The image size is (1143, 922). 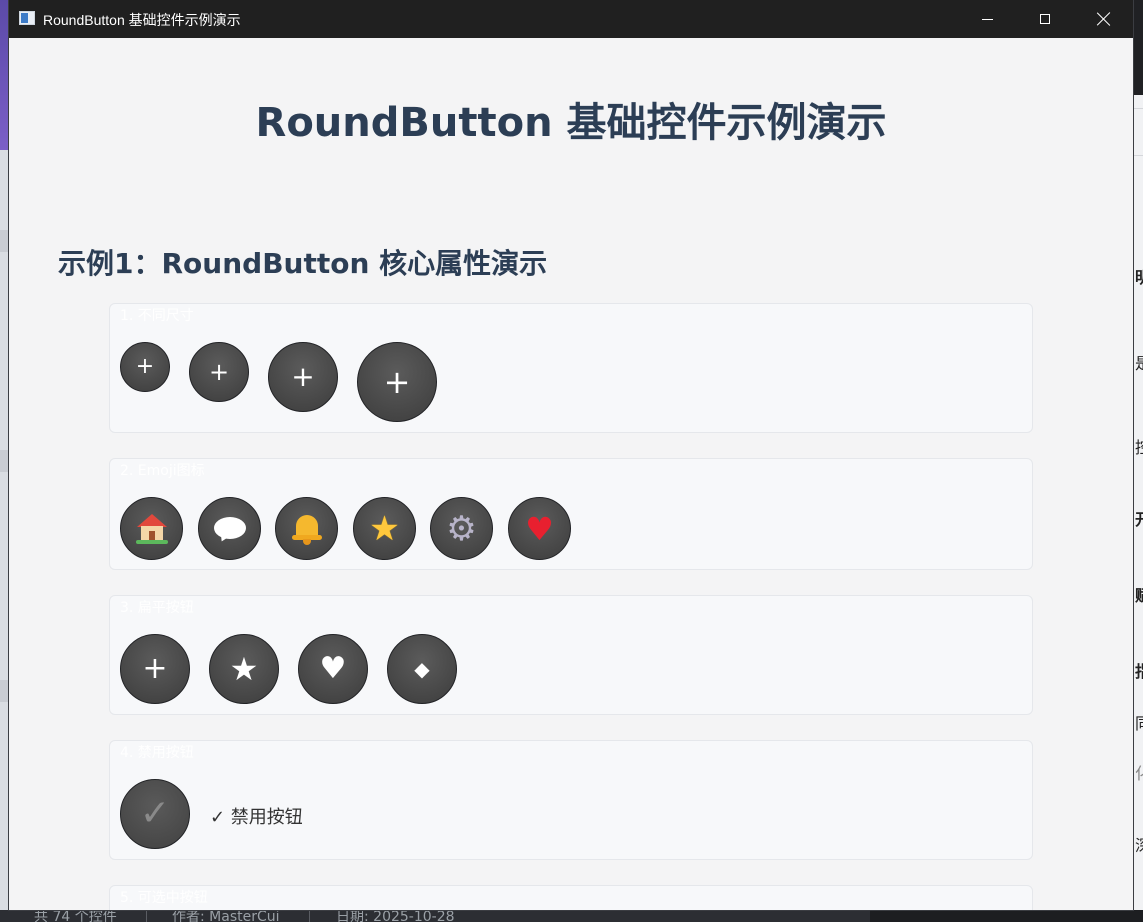 What do you see at coordinates (1006, 916) in the screenshot?
I see `background-taskbar` at bounding box center [1006, 916].